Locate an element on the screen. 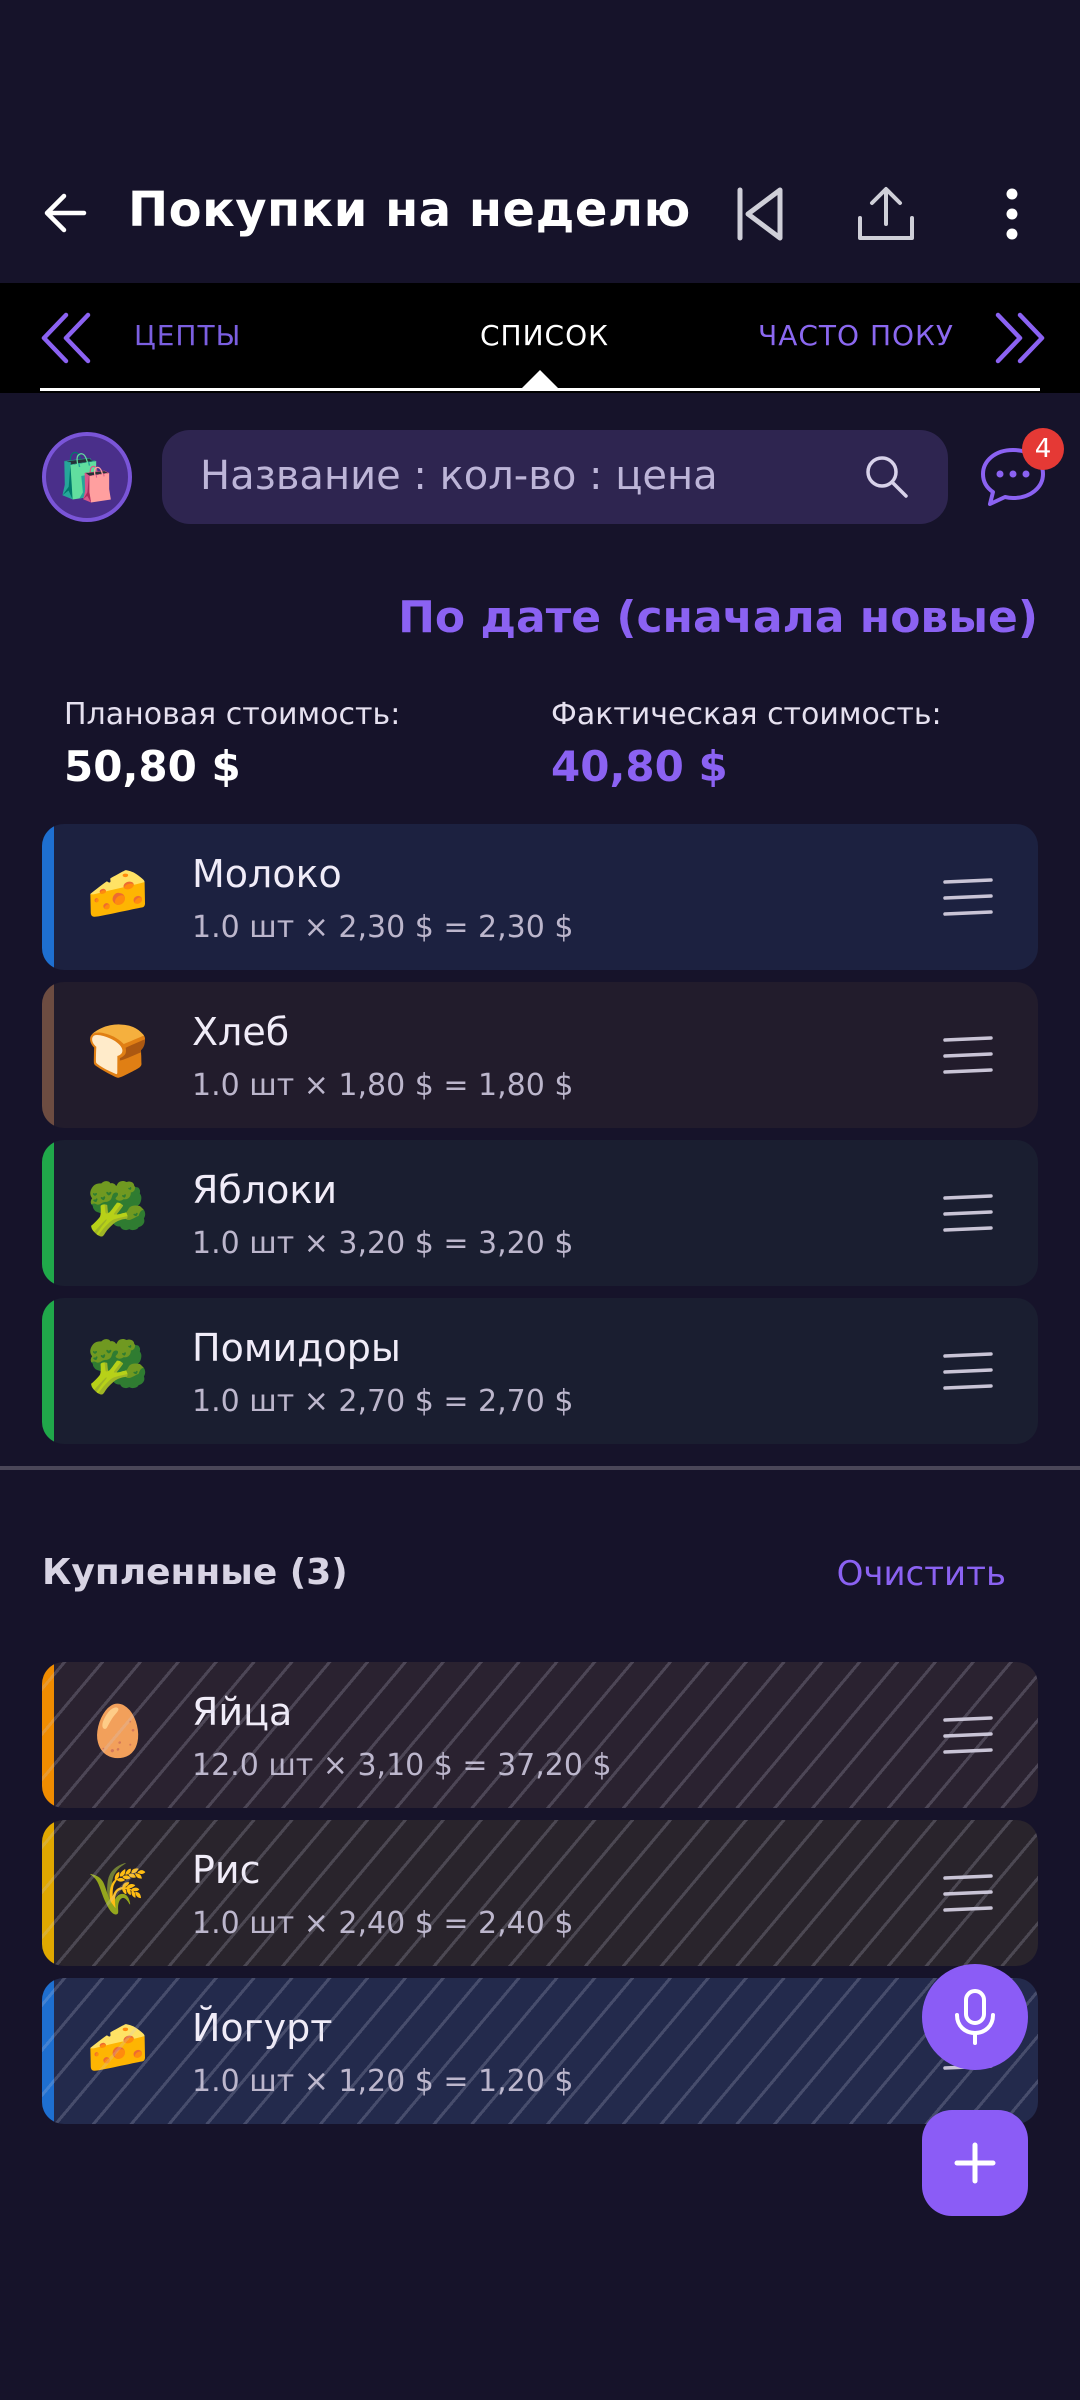  planned-cost: Плановая стоимость: 50,80 $ is located at coordinates (232, 744).